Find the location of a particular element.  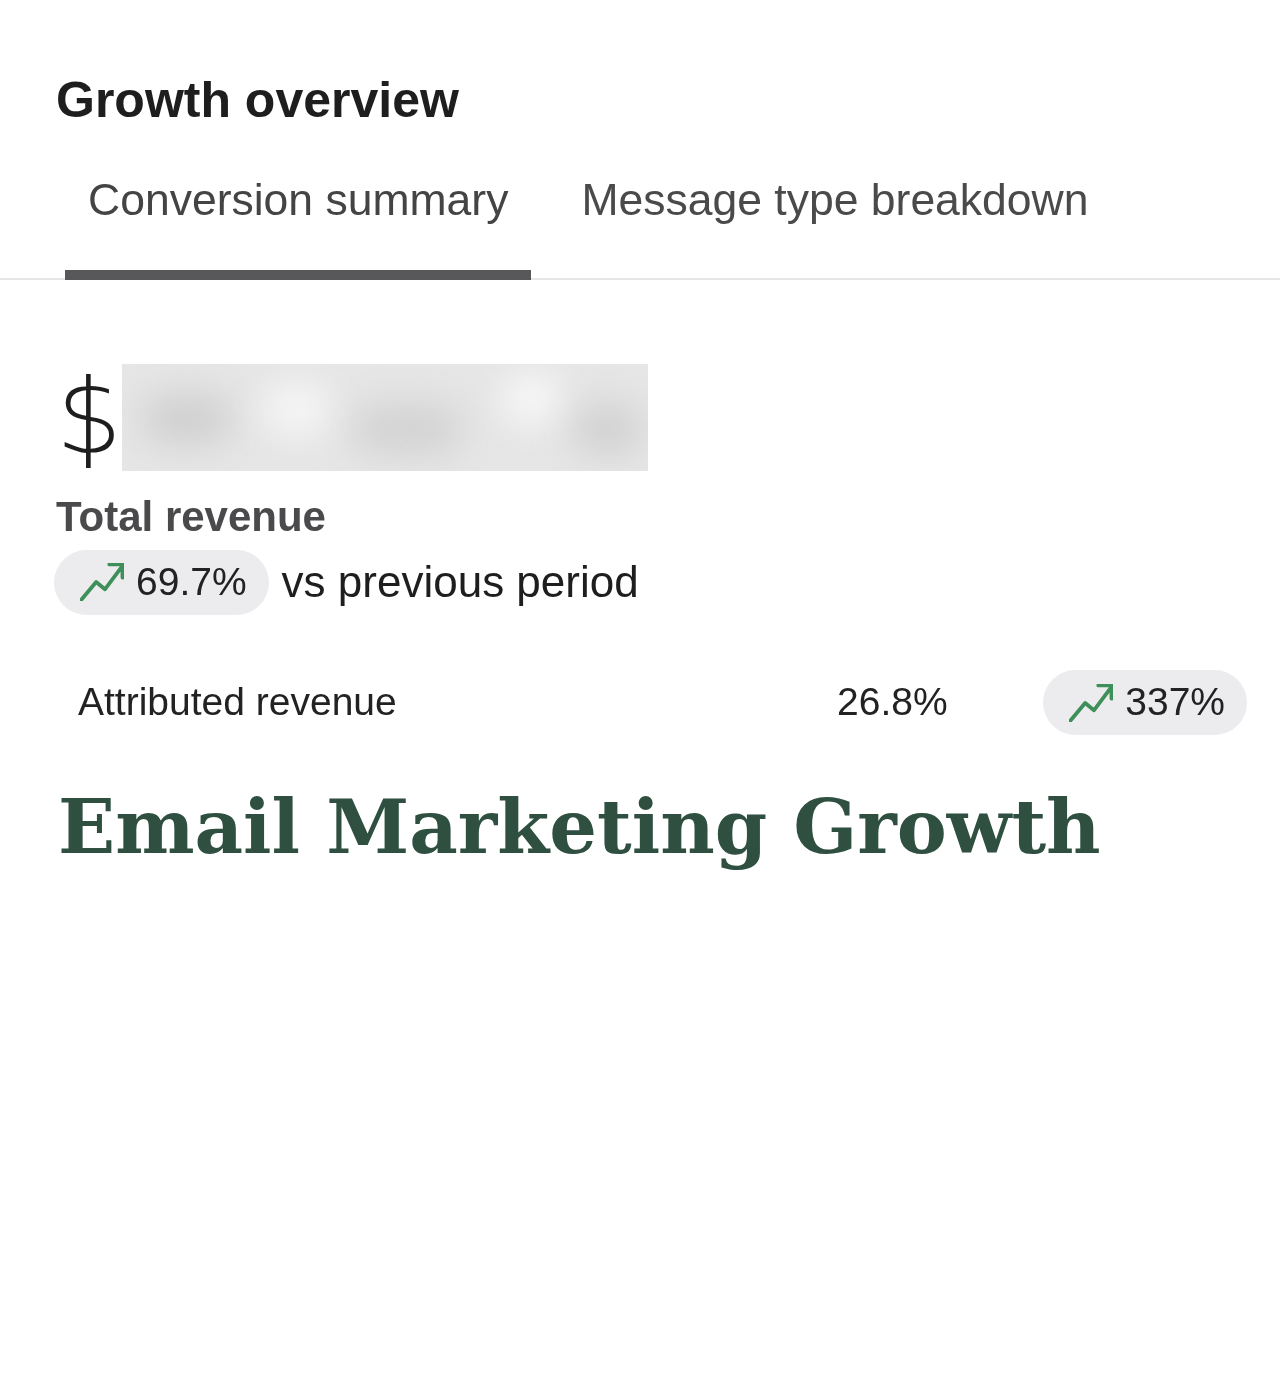

panel-title: Growth overview is located at coordinates (257, 100).